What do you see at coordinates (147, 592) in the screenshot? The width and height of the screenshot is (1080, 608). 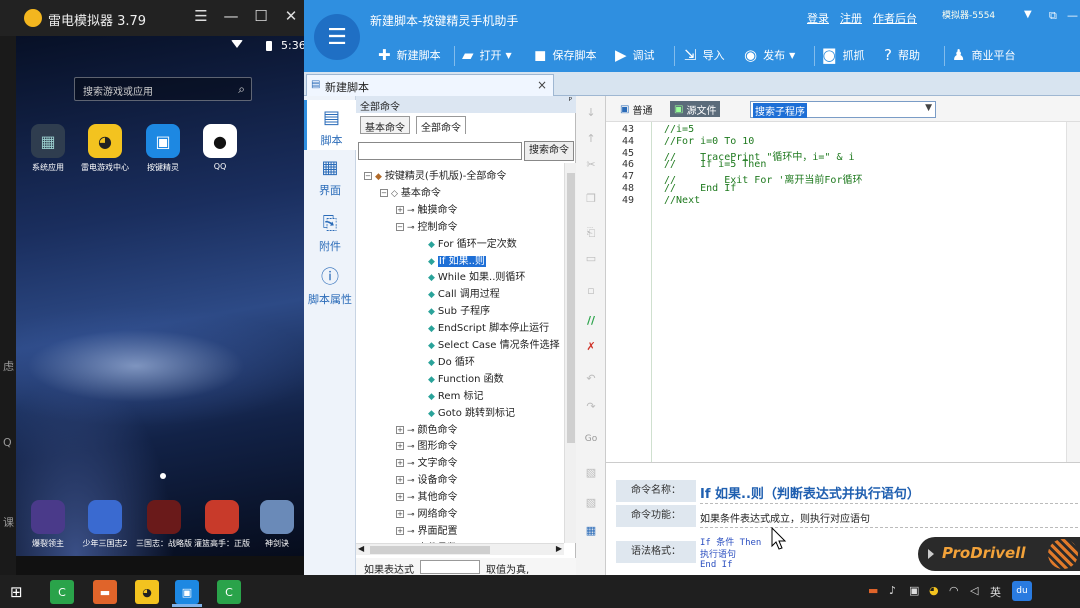 I see `leidian-icon: ◕` at bounding box center [147, 592].